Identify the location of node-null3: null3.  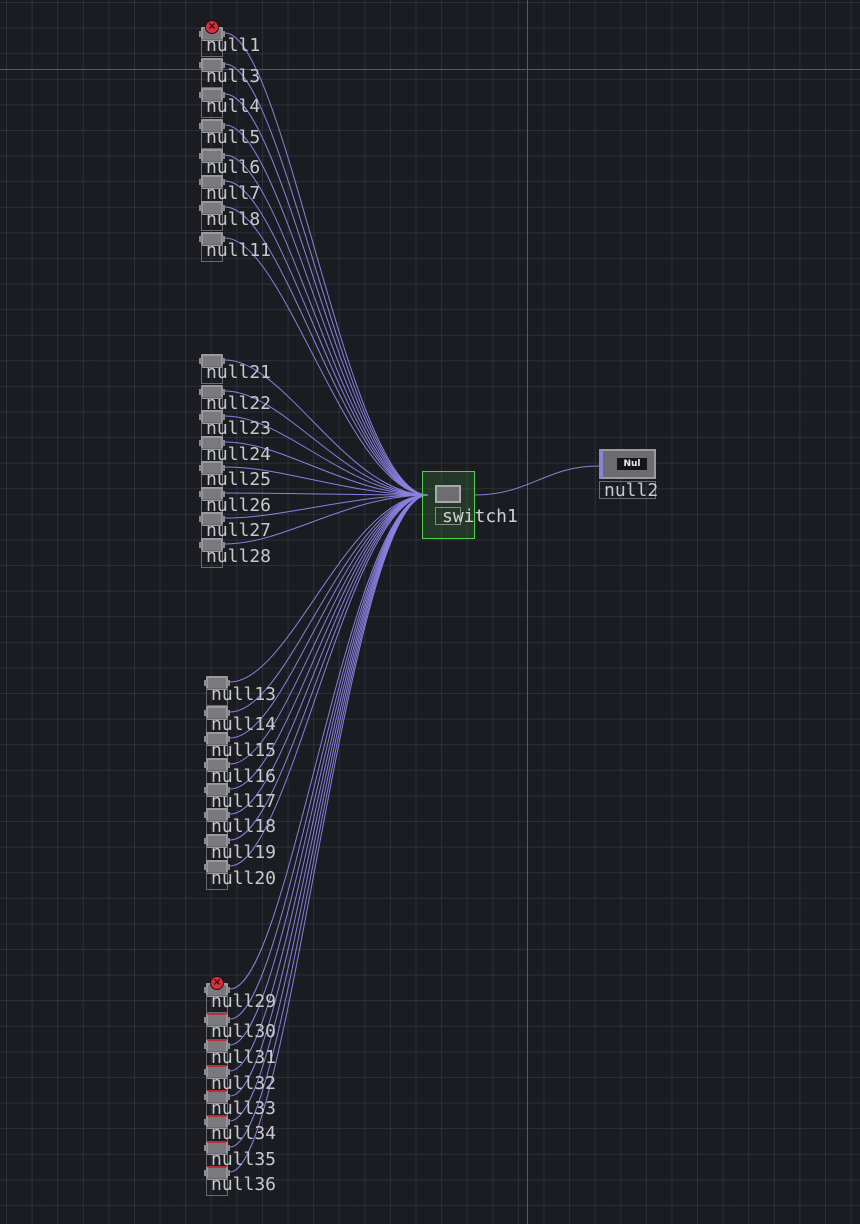
(229, 73).